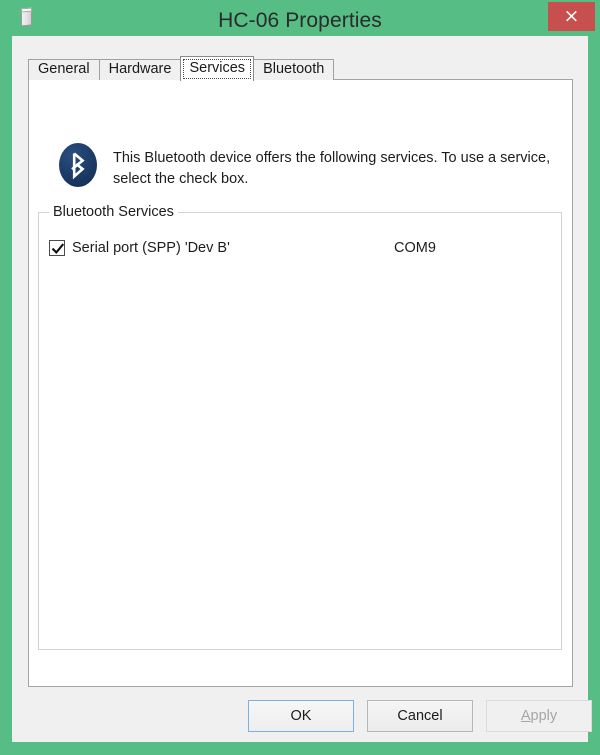 Image resolution: width=600 pixels, height=755 pixels. I want to click on service-name: Serial port (SPP) 'Dev B', so click(151, 248).